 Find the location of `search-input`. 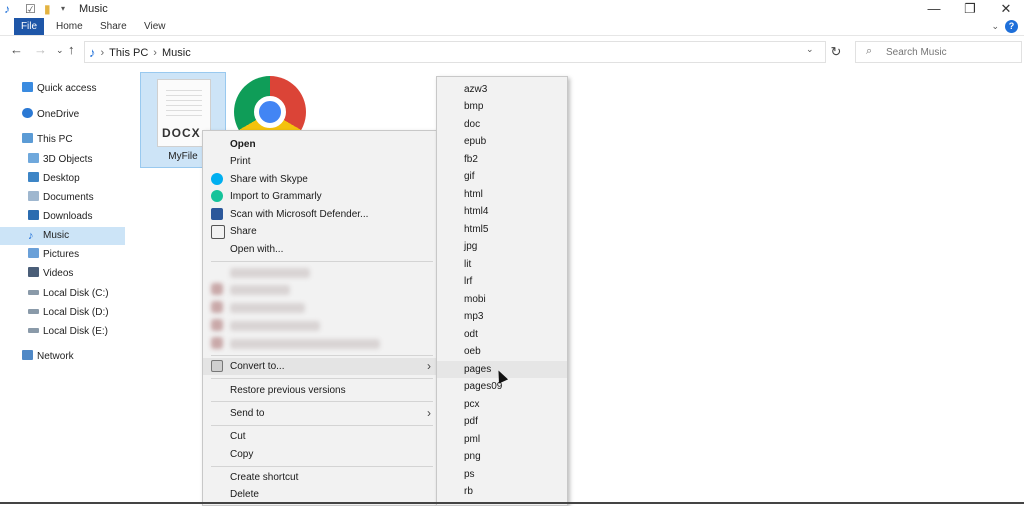

search-input is located at coordinates (951, 52).